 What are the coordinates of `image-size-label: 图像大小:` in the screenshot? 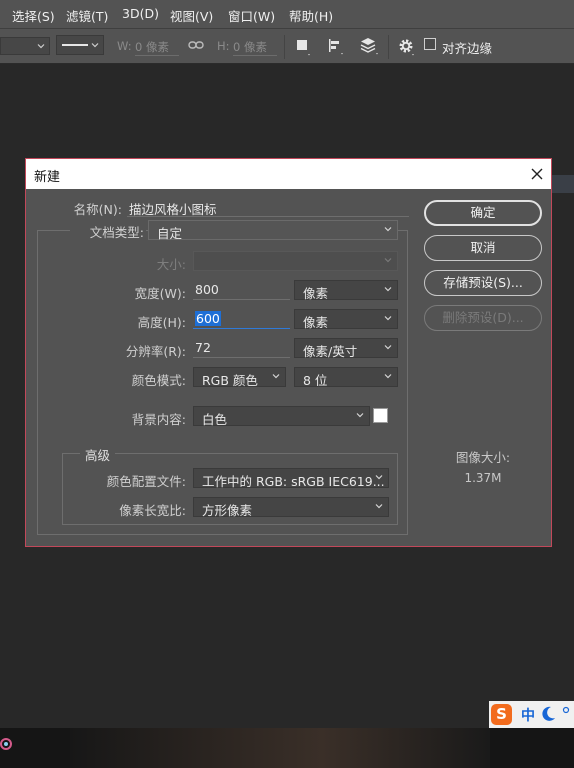 It's located at (483, 457).